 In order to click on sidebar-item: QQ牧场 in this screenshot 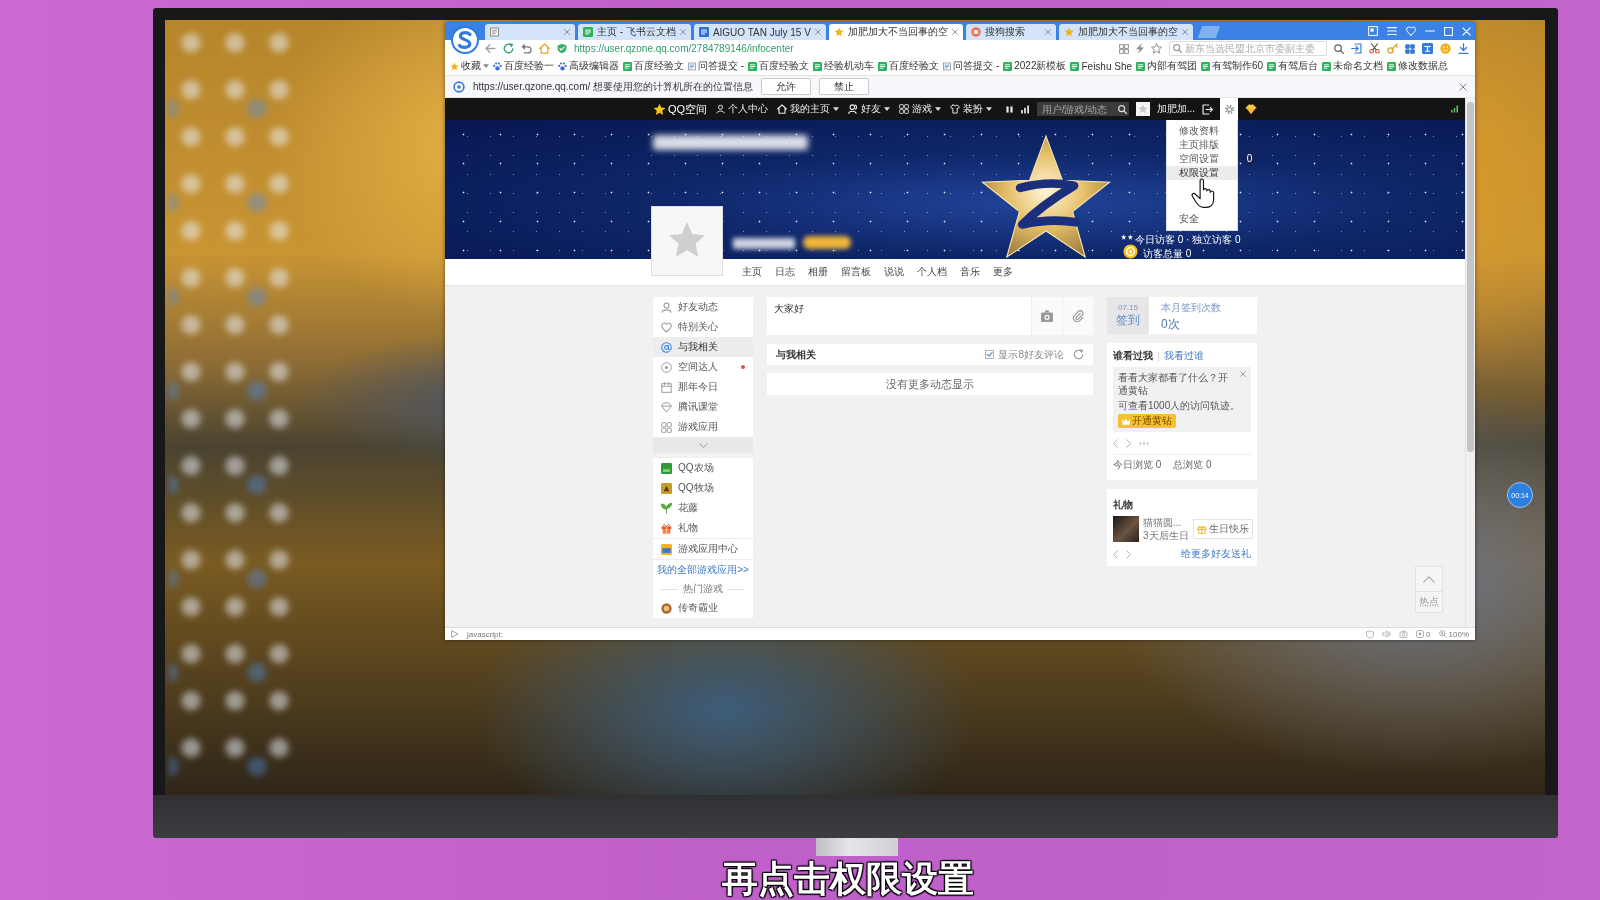, I will do `click(703, 488)`.